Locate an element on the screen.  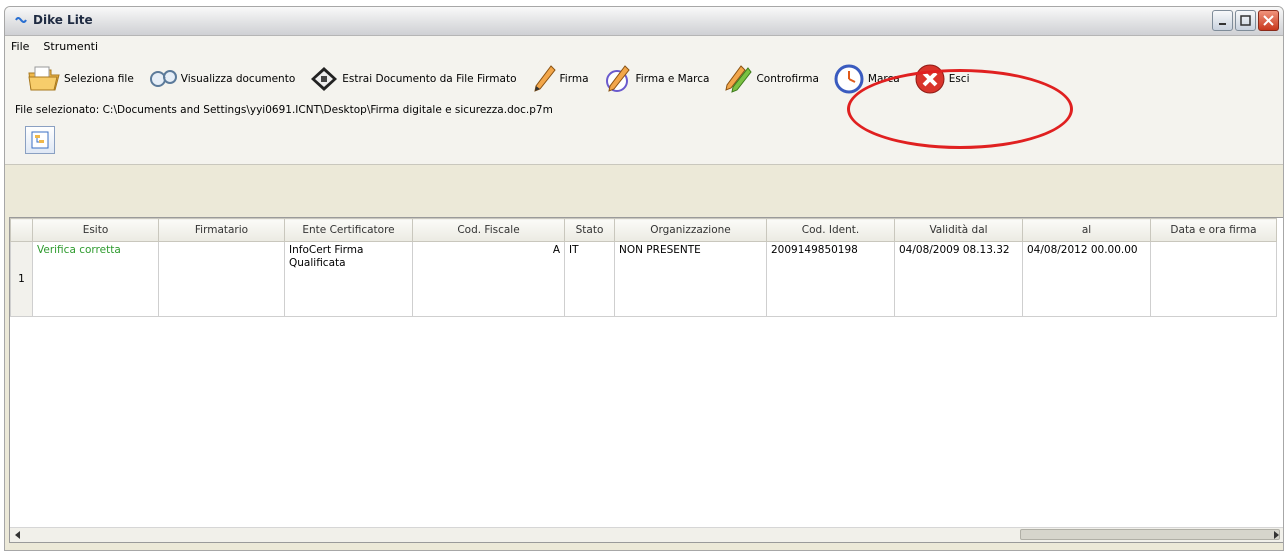
column-header: Stato is located at coordinates (589, 230).